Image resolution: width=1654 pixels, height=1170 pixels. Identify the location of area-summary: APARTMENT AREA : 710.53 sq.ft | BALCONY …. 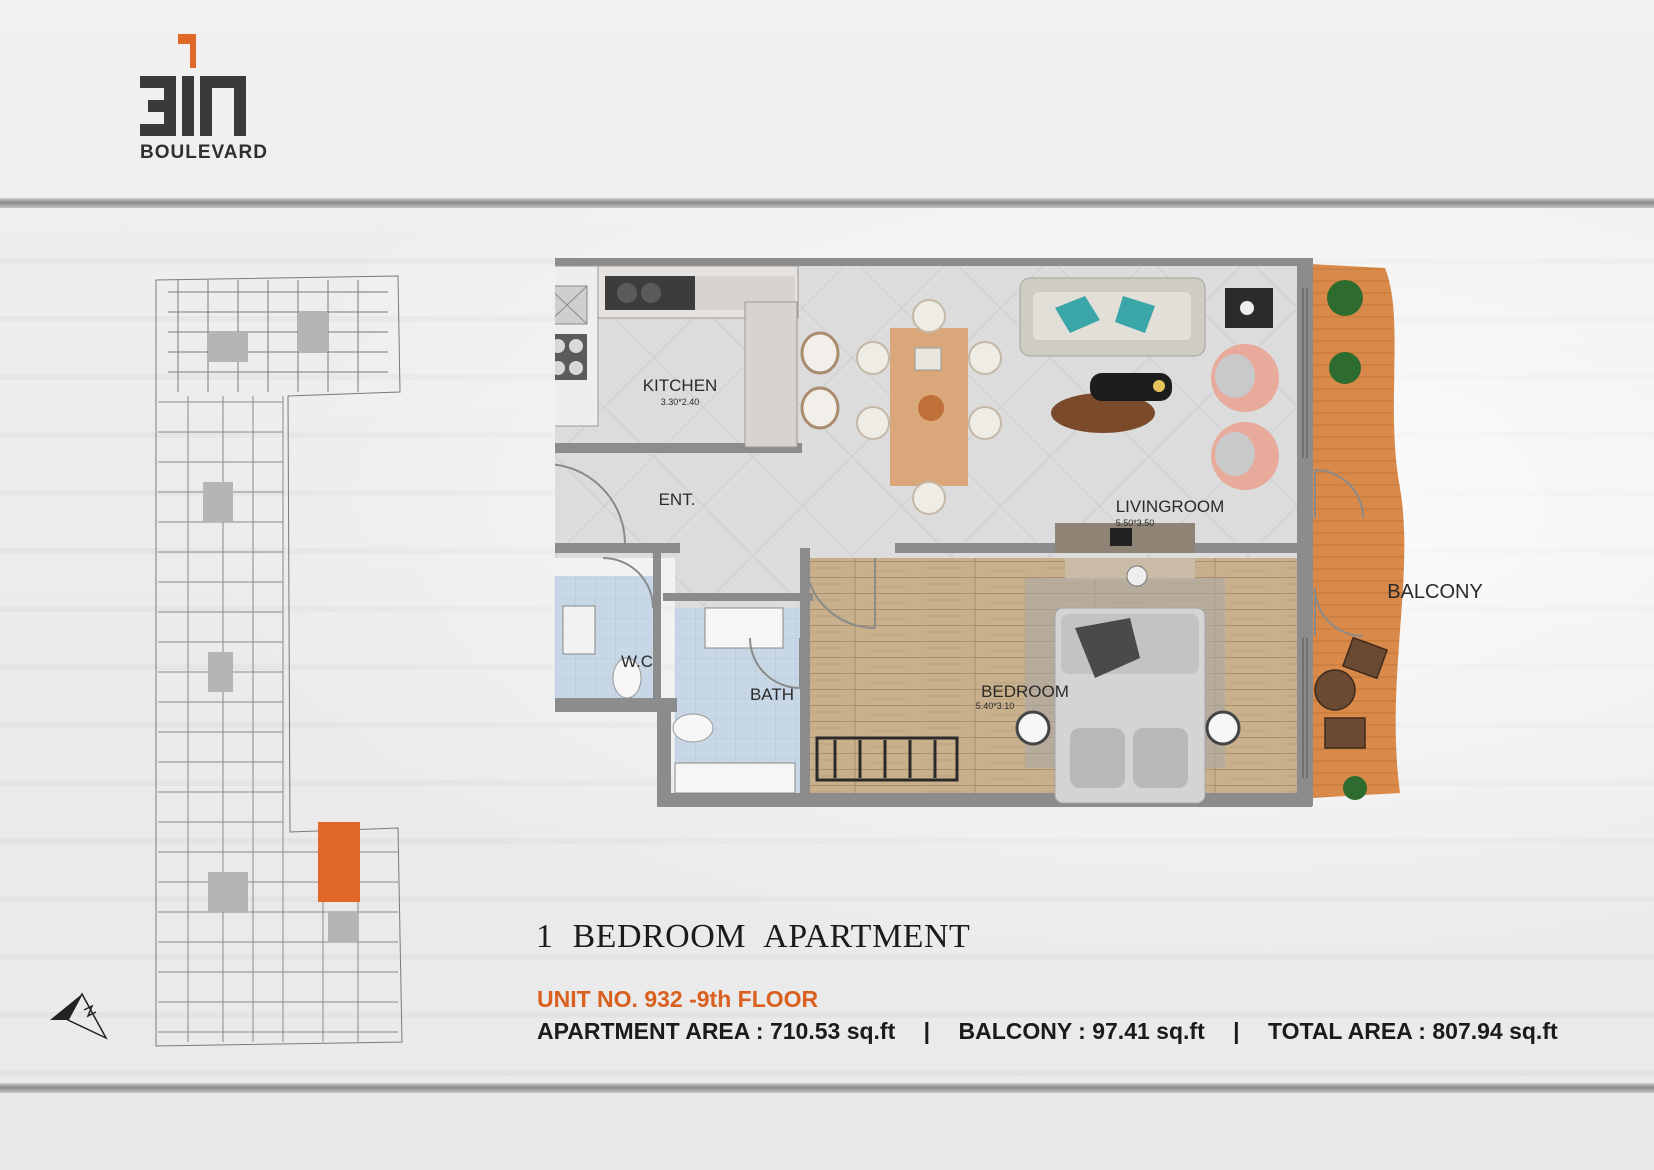
(1047, 1031).